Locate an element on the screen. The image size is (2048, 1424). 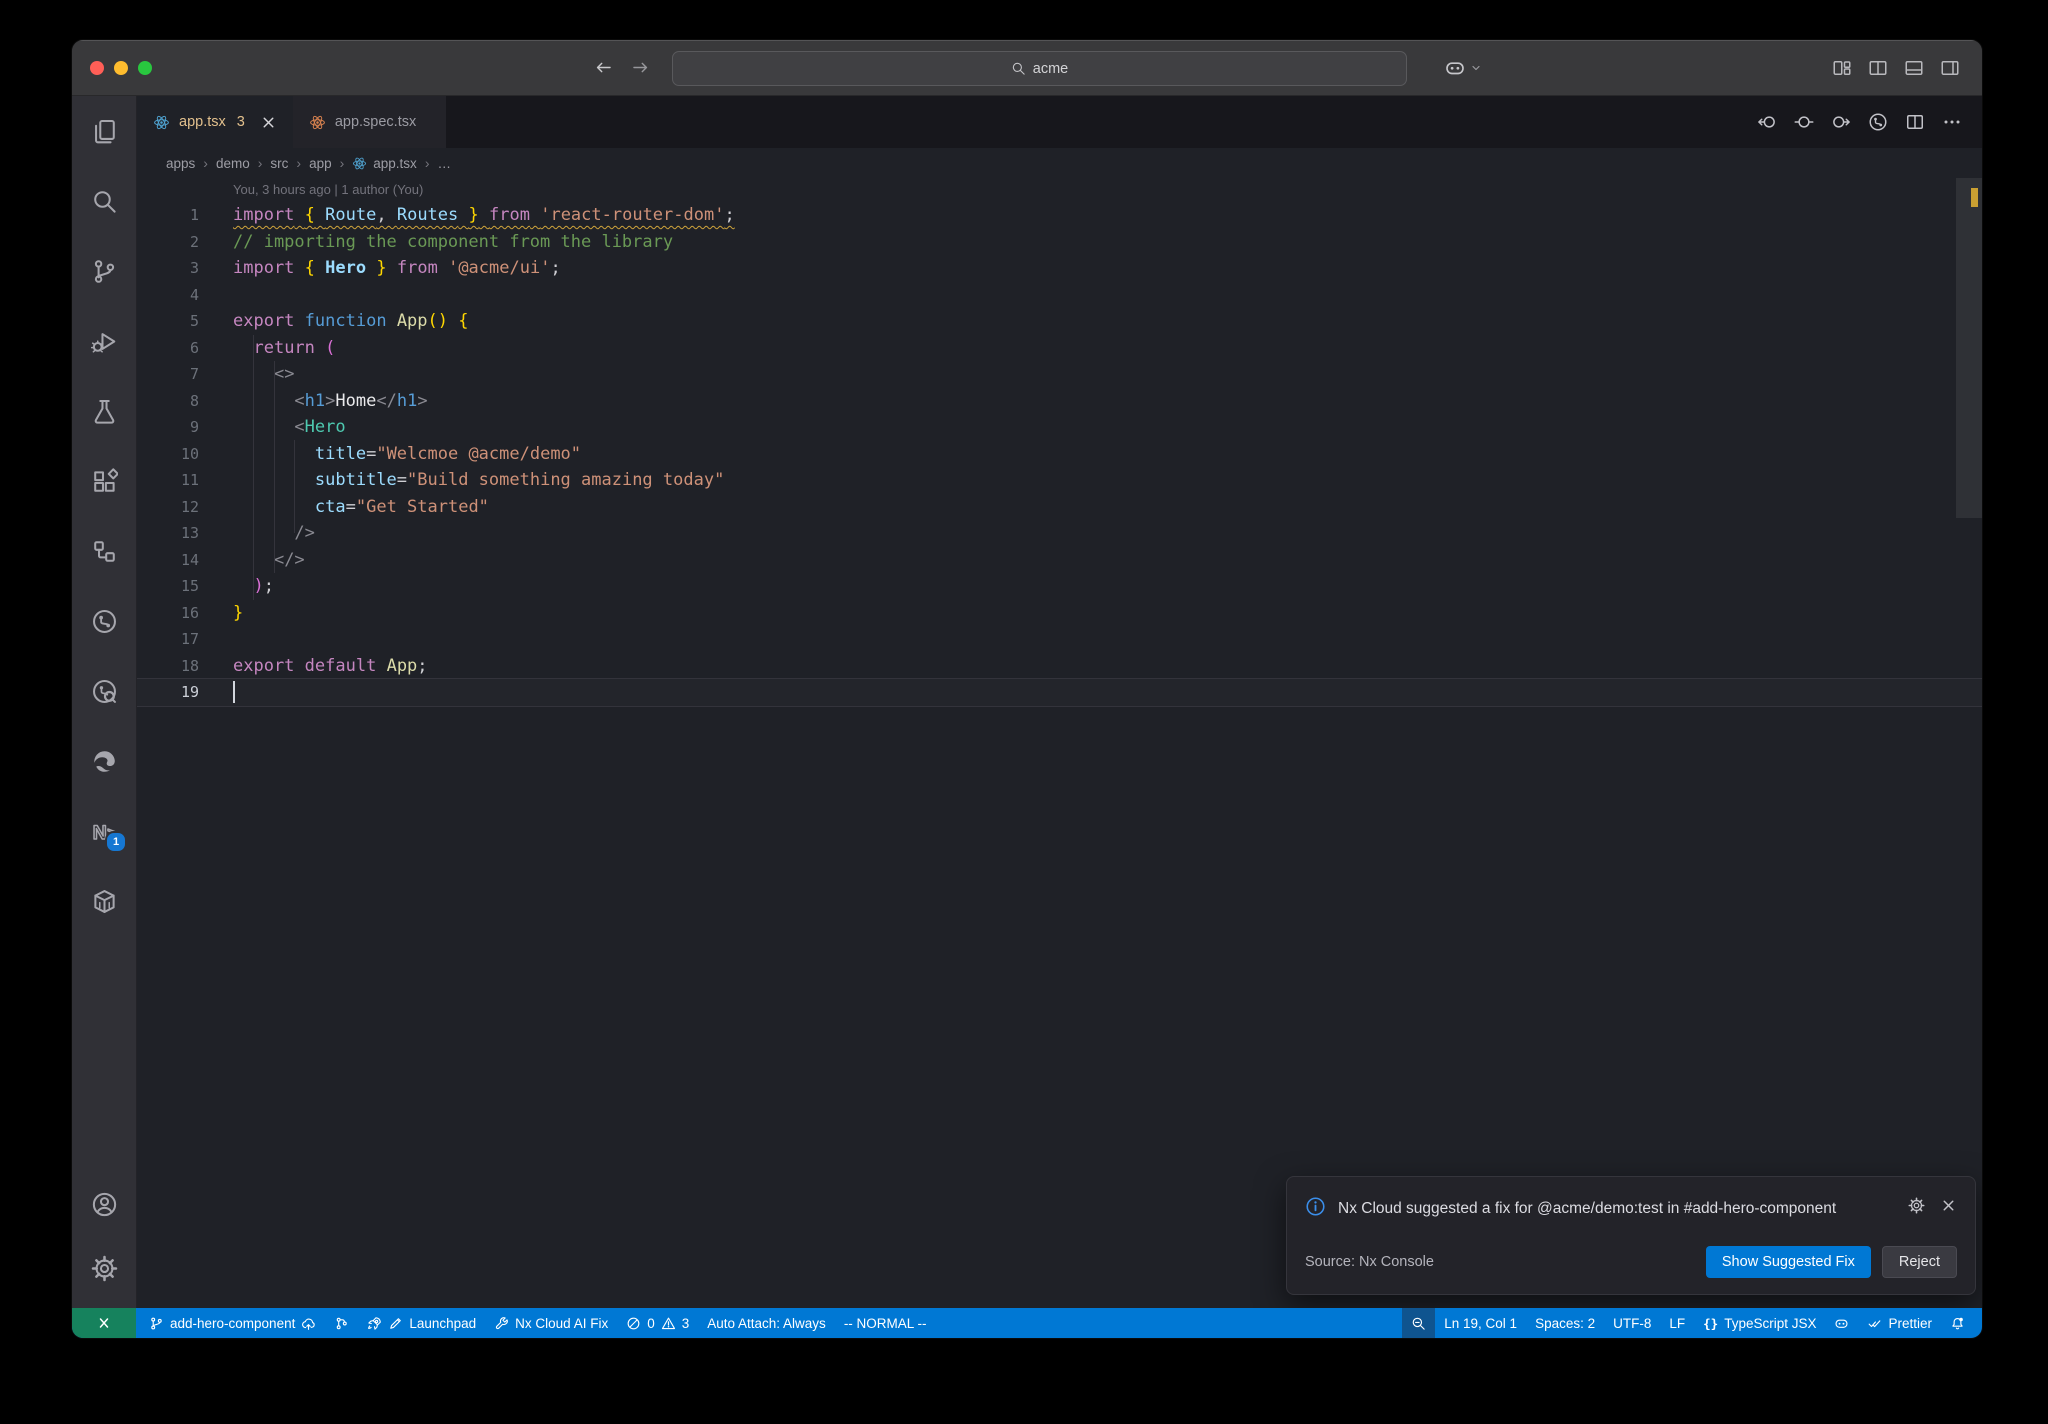
line-number: 13 is located at coordinates (168, 533).